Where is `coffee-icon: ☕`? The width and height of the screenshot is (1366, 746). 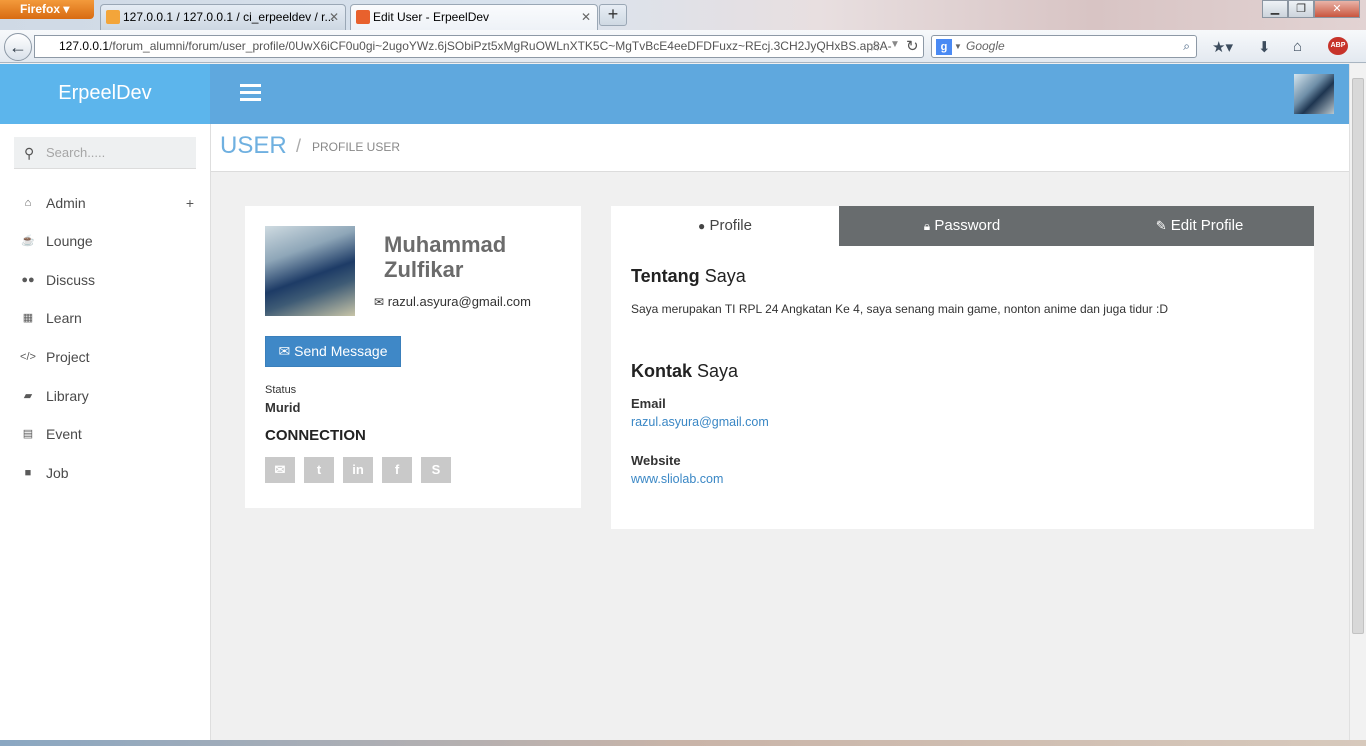
coffee-icon: ☕ is located at coordinates (28, 241).